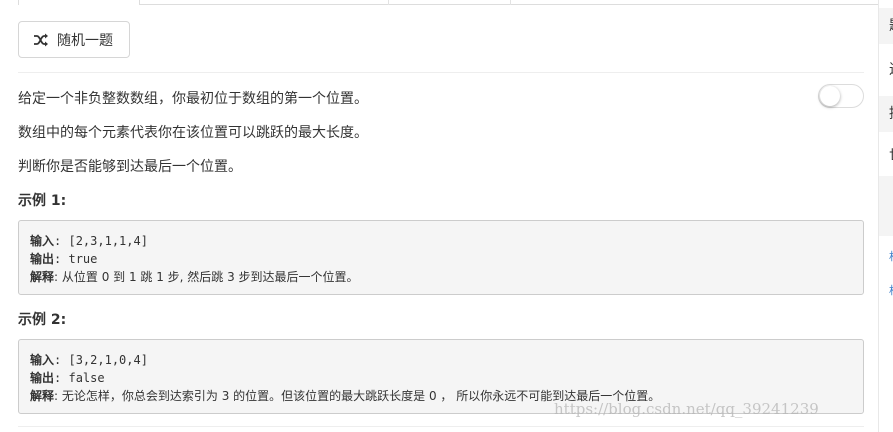  What do you see at coordinates (101, 360) in the screenshot?
I see `input-value: : [3,2,1,0,4]` at bounding box center [101, 360].